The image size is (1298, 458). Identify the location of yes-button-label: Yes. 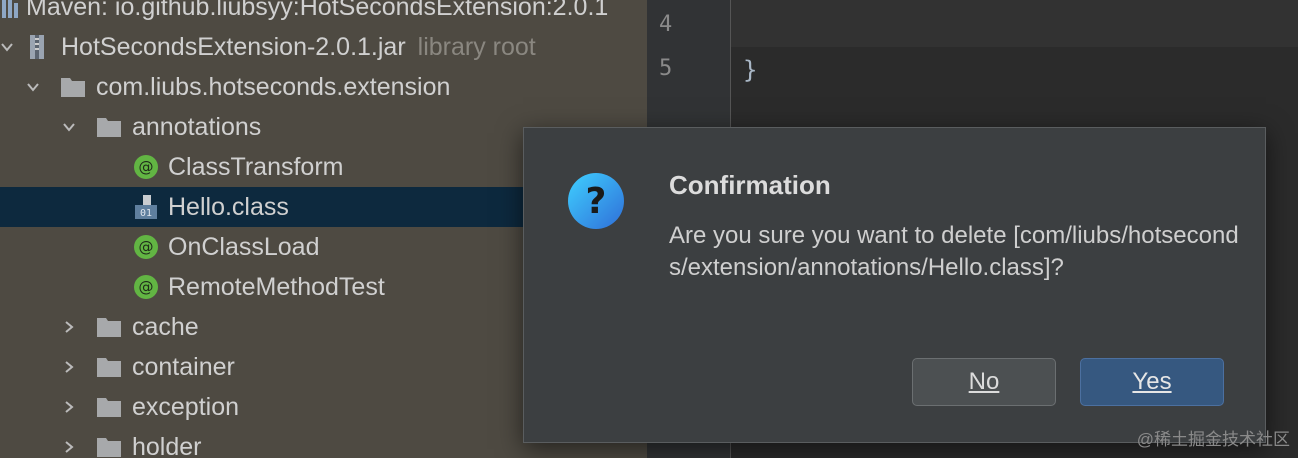
(1152, 381).